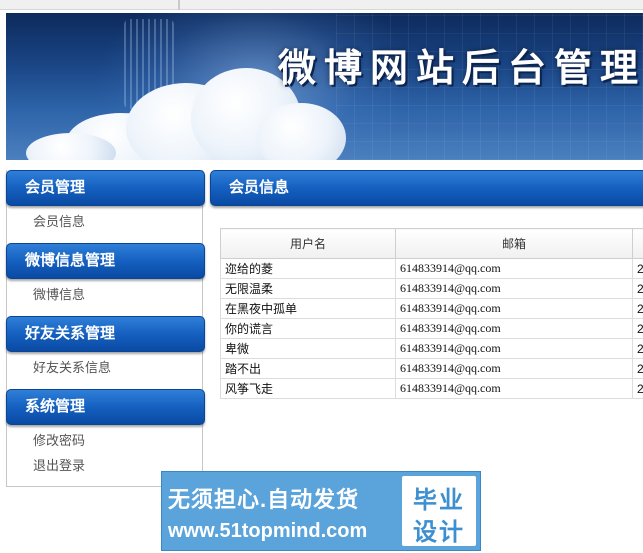 The height and width of the screenshot is (553, 643). I want to click on table-row: 风筝飞走 614833914@qq.com 2, so click(431, 388).